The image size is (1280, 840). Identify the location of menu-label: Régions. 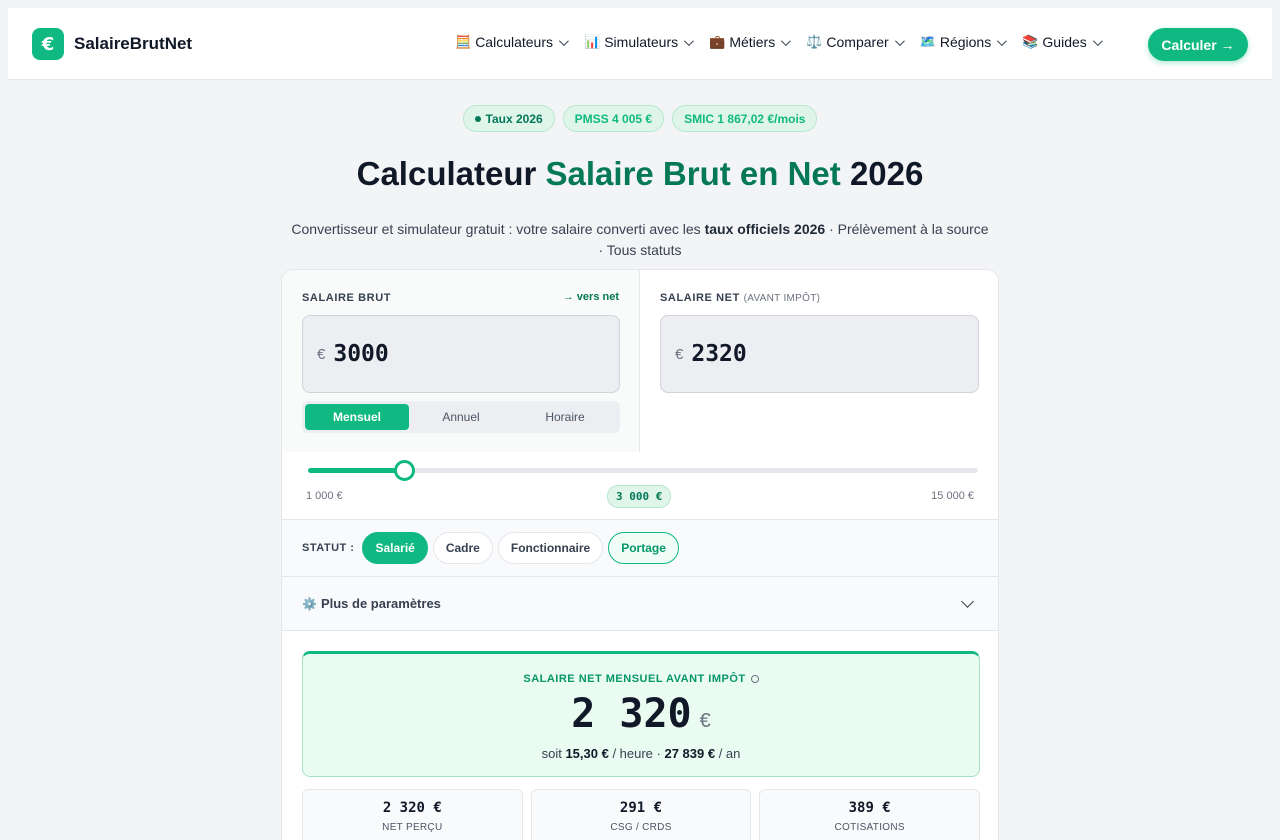
(965, 42).